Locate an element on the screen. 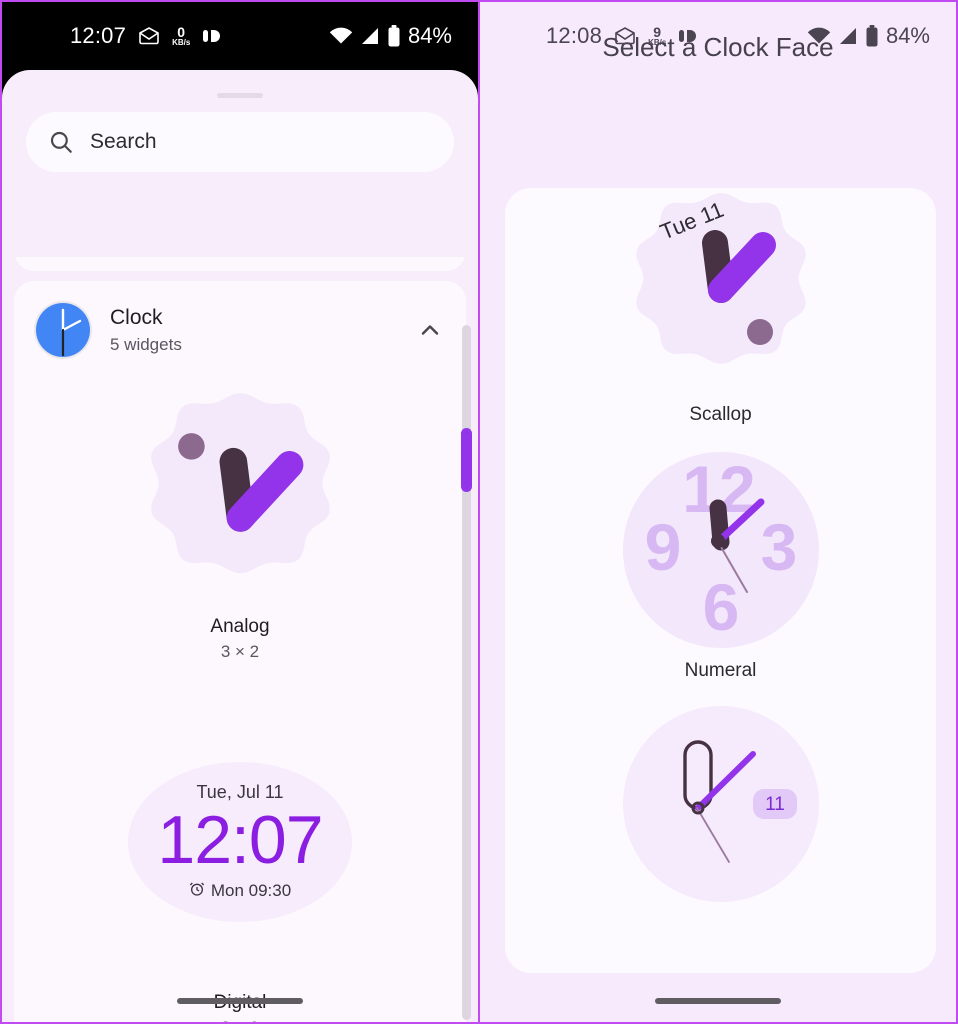 The height and width of the screenshot is (1024, 958). numeral-9: 9 is located at coordinates (662, 547).